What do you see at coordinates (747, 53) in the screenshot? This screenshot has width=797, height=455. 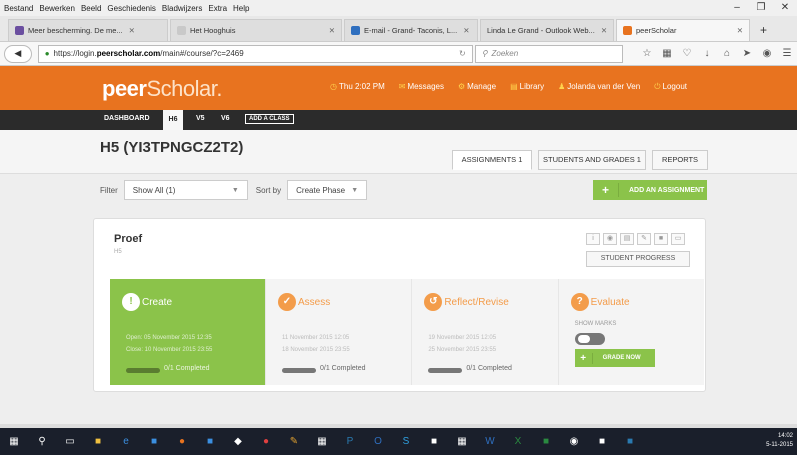 I see `send-icon: ➤` at bounding box center [747, 53].